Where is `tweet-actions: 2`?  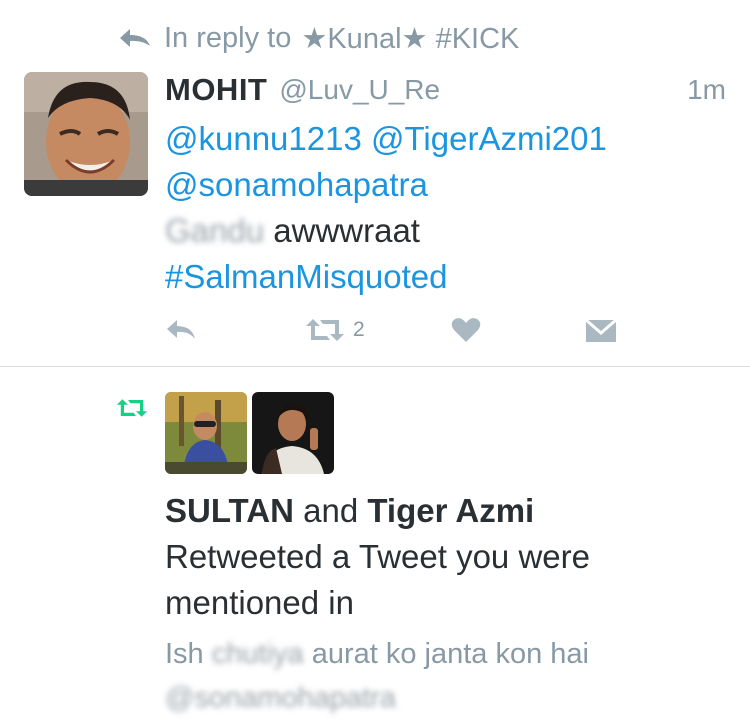 tweet-actions: 2 is located at coordinates (395, 330).